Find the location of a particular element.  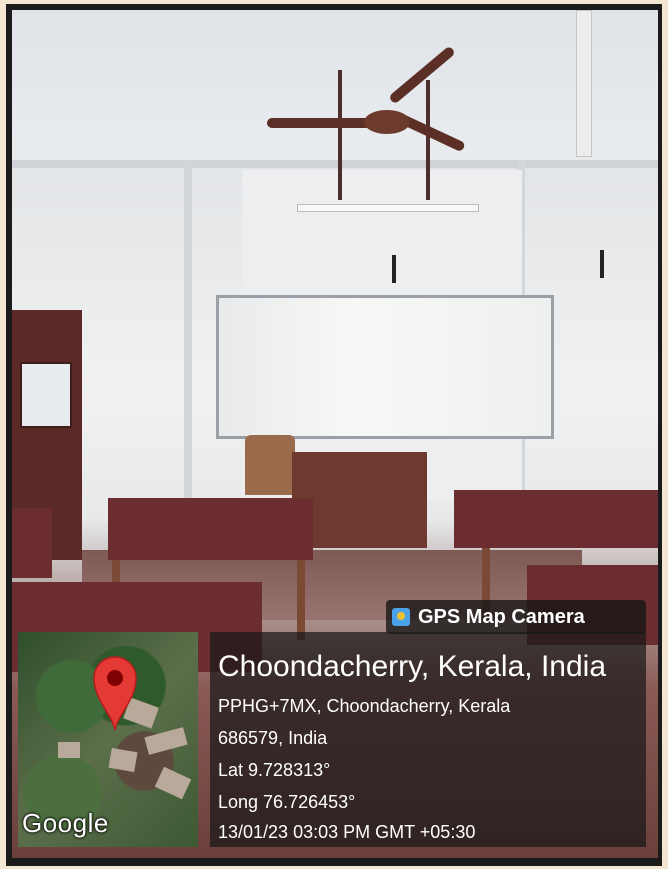

desk-center-left is located at coordinates (210, 529).